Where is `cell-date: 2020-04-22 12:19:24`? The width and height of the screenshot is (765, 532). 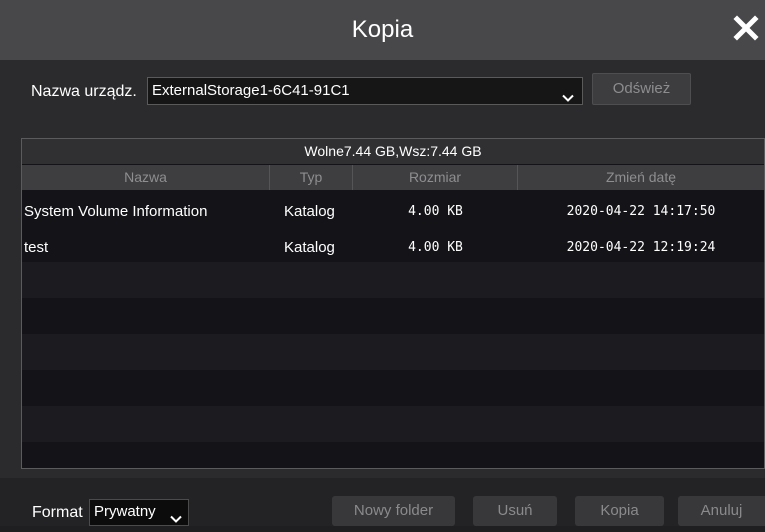 cell-date: 2020-04-22 12:19:24 is located at coordinates (641, 247).